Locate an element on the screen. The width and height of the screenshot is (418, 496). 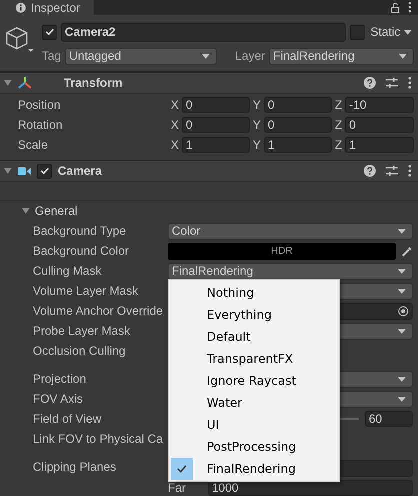
property-label: Field of View is located at coordinates (67, 419).